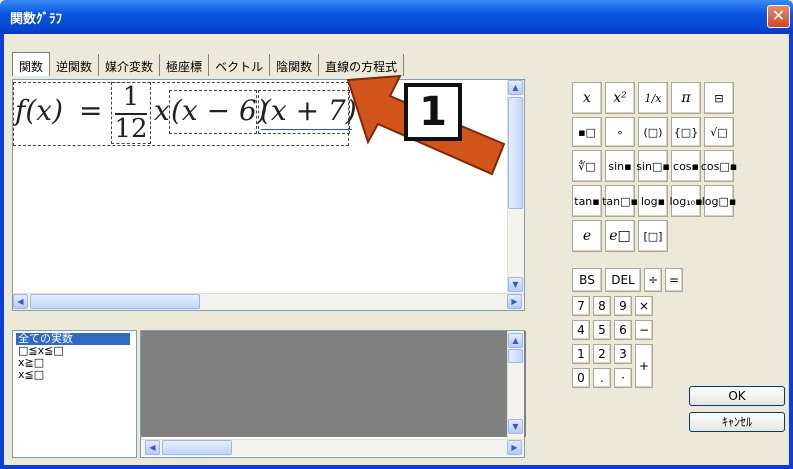  Describe the element at coordinates (515, 385) in the screenshot. I see `preview-vertical-scrollbar: ▲ ▼` at that location.